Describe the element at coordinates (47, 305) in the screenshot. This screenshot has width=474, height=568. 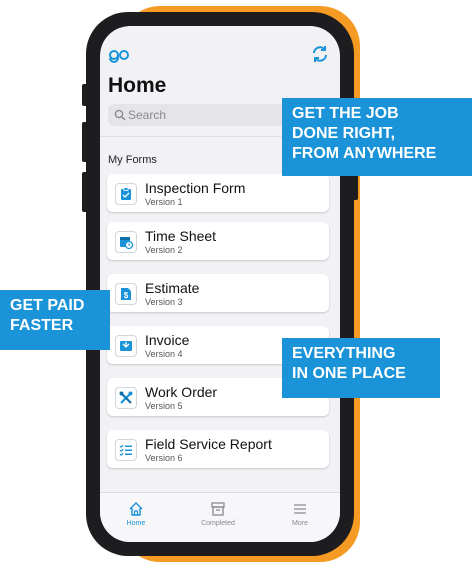
I see `callout-line: GET PAID` at that location.